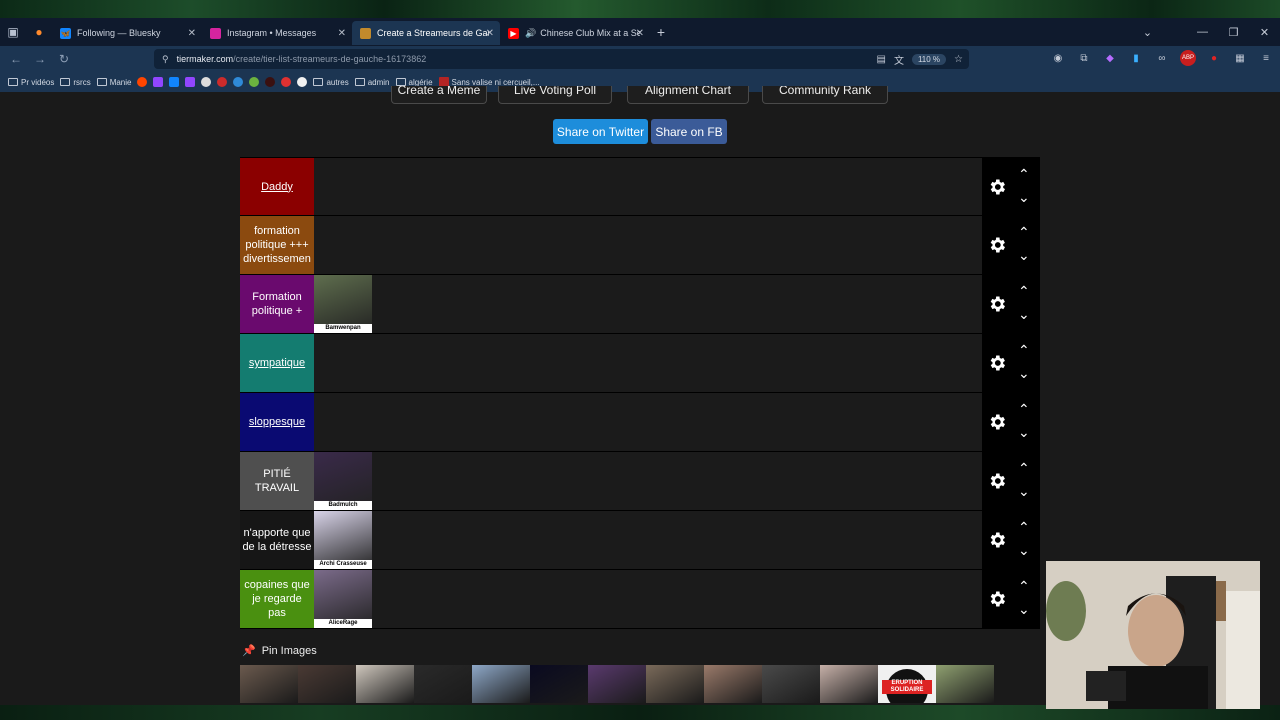  What do you see at coordinates (648, 599) in the screenshot?
I see `tier-items: AliceRage` at bounding box center [648, 599].